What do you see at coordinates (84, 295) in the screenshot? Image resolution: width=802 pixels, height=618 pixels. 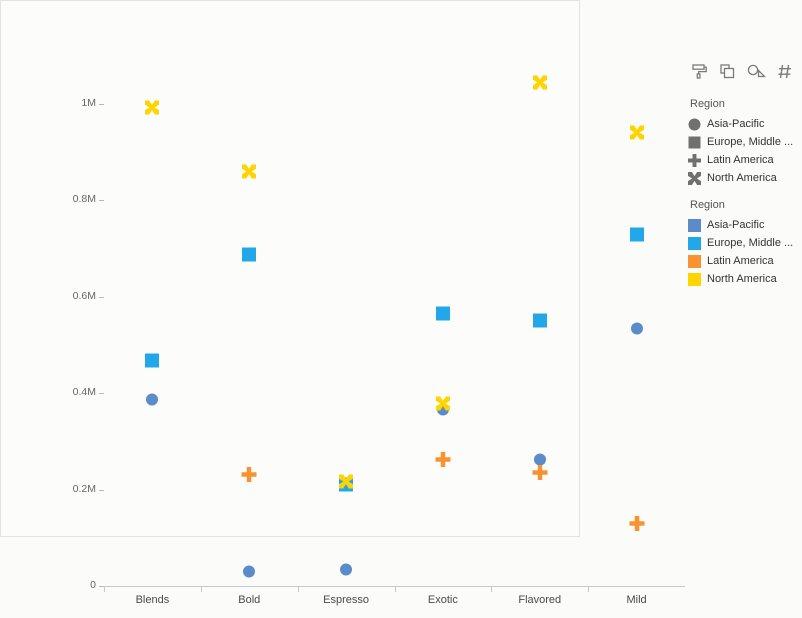 I see `y-axis-tick-label: 0.6M` at bounding box center [84, 295].